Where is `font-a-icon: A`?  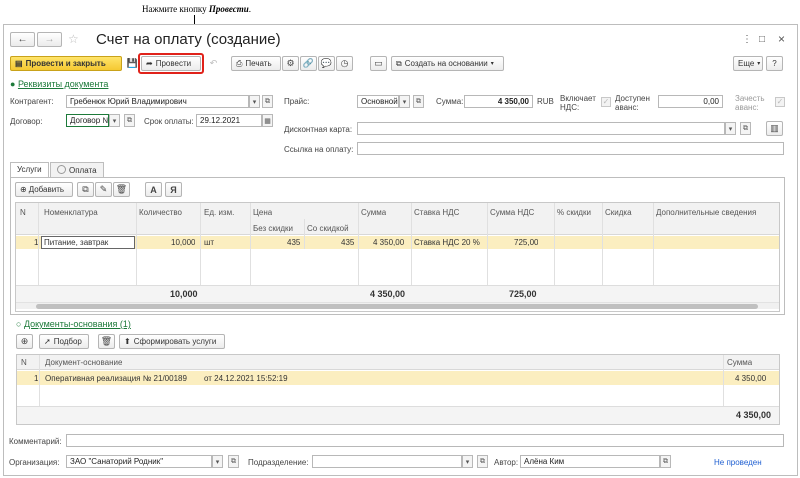
font-a-icon: A is located at coordinates (153, 189).